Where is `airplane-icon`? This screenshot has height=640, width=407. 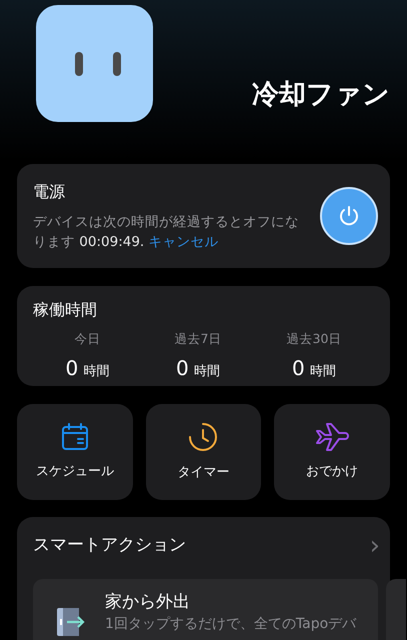 airplane-icon is located at coordinates (332, 437).